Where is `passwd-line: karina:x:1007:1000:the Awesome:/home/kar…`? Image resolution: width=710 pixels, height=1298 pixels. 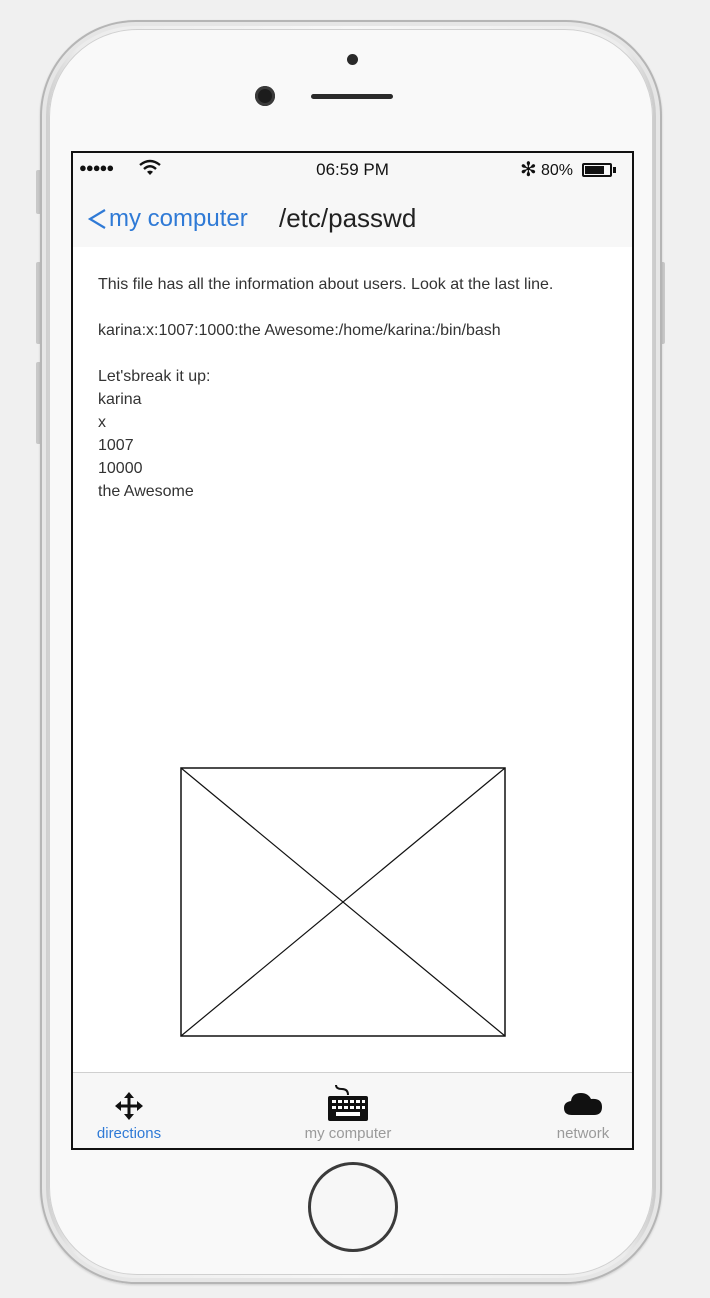 passwd-line: karina:x:1007:1000:the Awesome:/home/kar… is located at coordinates (299, 330).